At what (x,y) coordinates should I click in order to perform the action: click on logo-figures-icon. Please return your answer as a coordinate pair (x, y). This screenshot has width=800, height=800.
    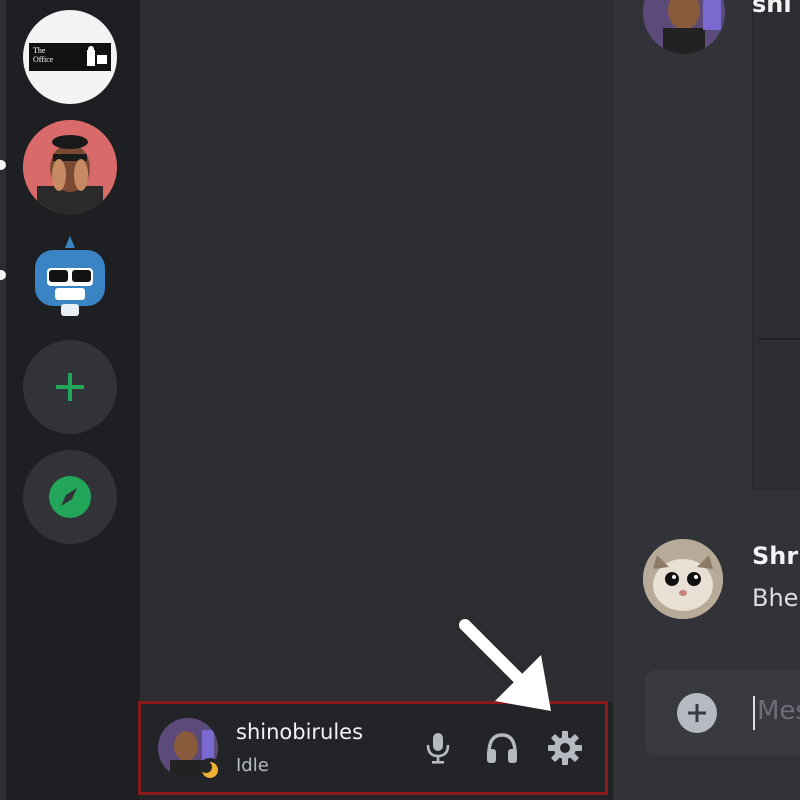
    Looking at the image, I should click on (97, 56).